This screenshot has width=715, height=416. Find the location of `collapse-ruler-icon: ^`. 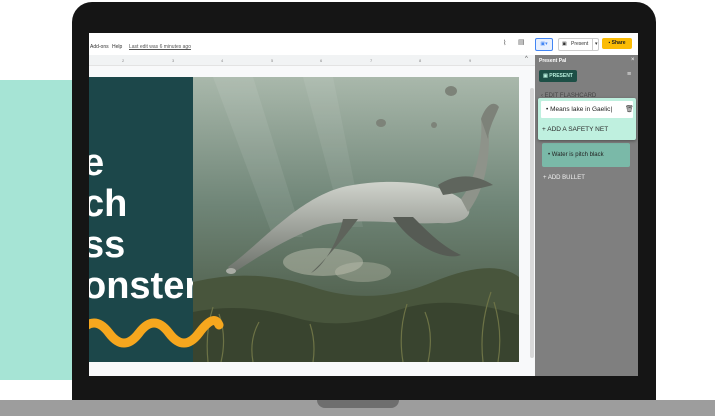

collapse-ruler-icon: ^ is located at coordinates (526, 59).